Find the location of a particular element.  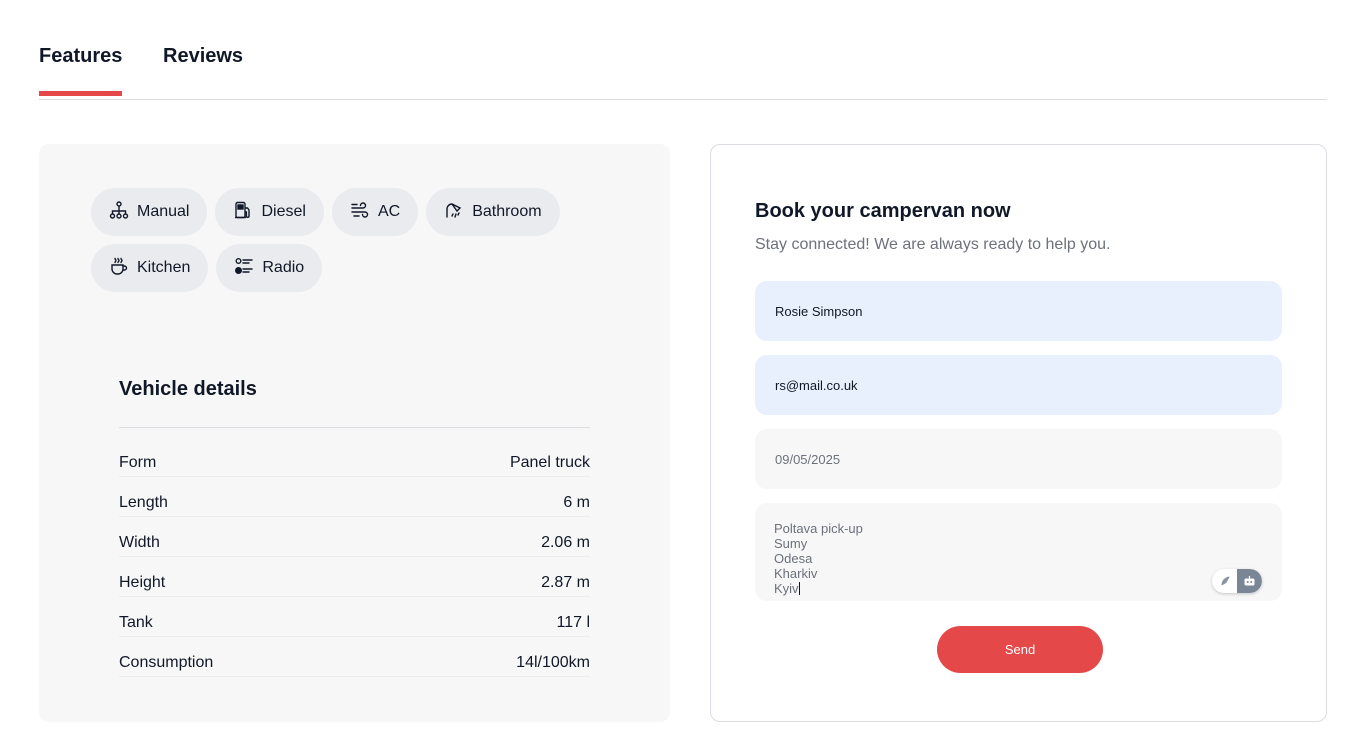

detail-value: 6 m is located at coordinates (576, 502).